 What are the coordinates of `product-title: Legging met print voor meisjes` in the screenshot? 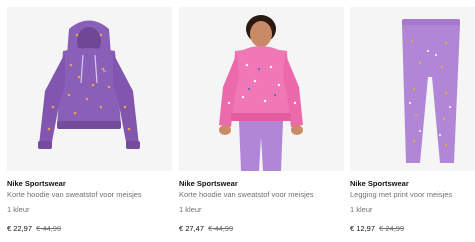 It's located at (412, 194).